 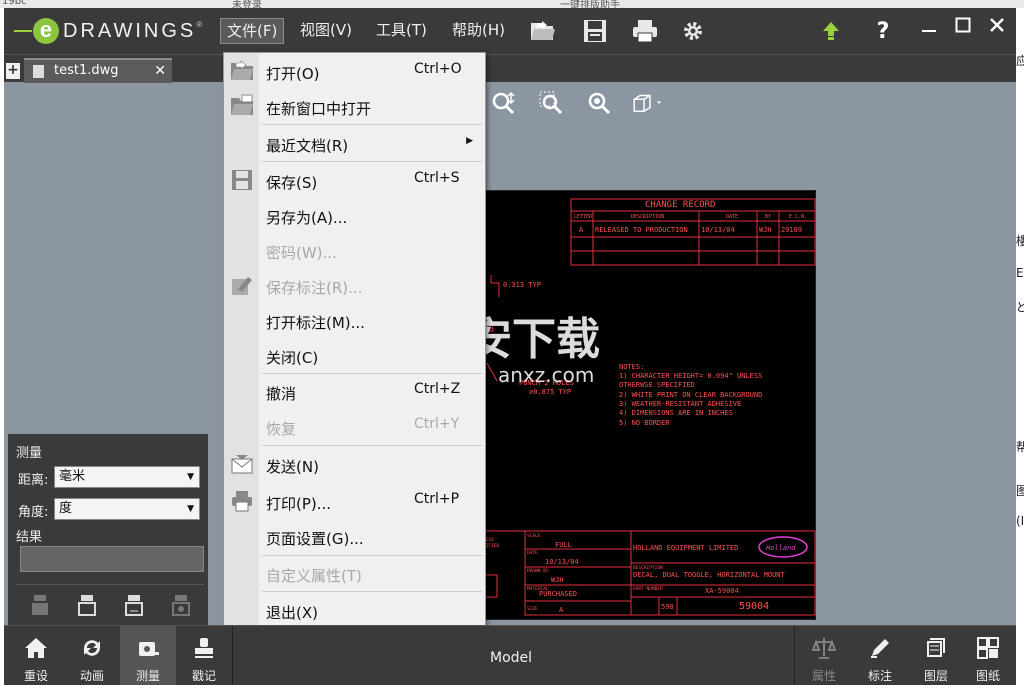 What do you see at coordinates (326, 31) in the screenshot?
I see `menu-view: 视图(V)` at bounding box center [326, 31].